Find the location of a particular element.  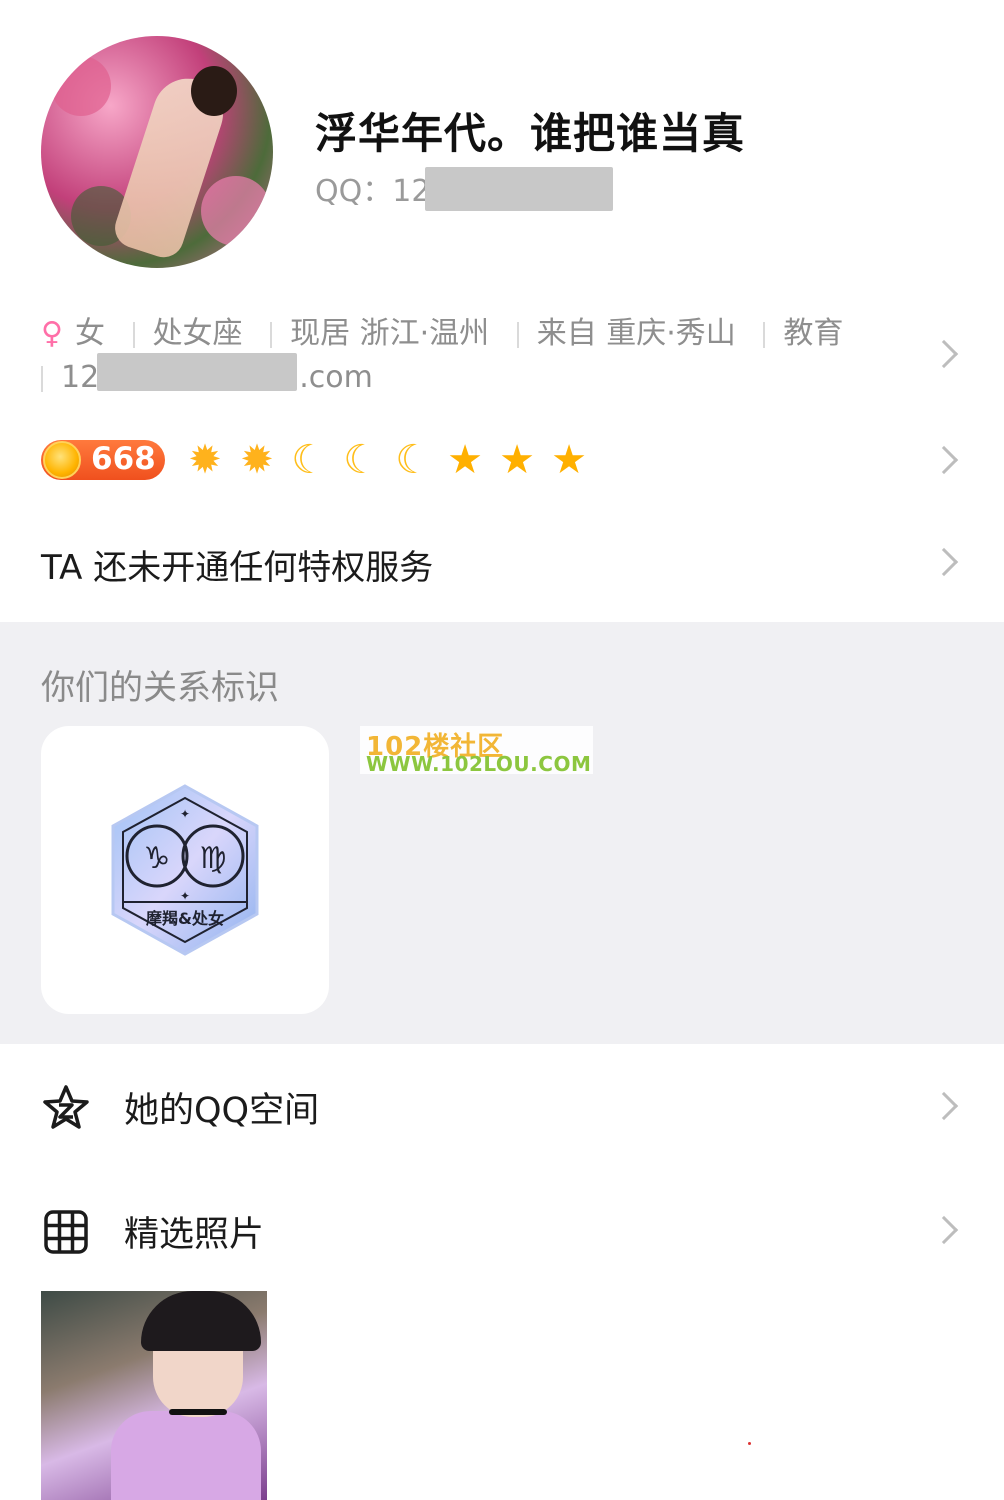

photos-row: 精选照片 is located at coordinates (502, 1231).